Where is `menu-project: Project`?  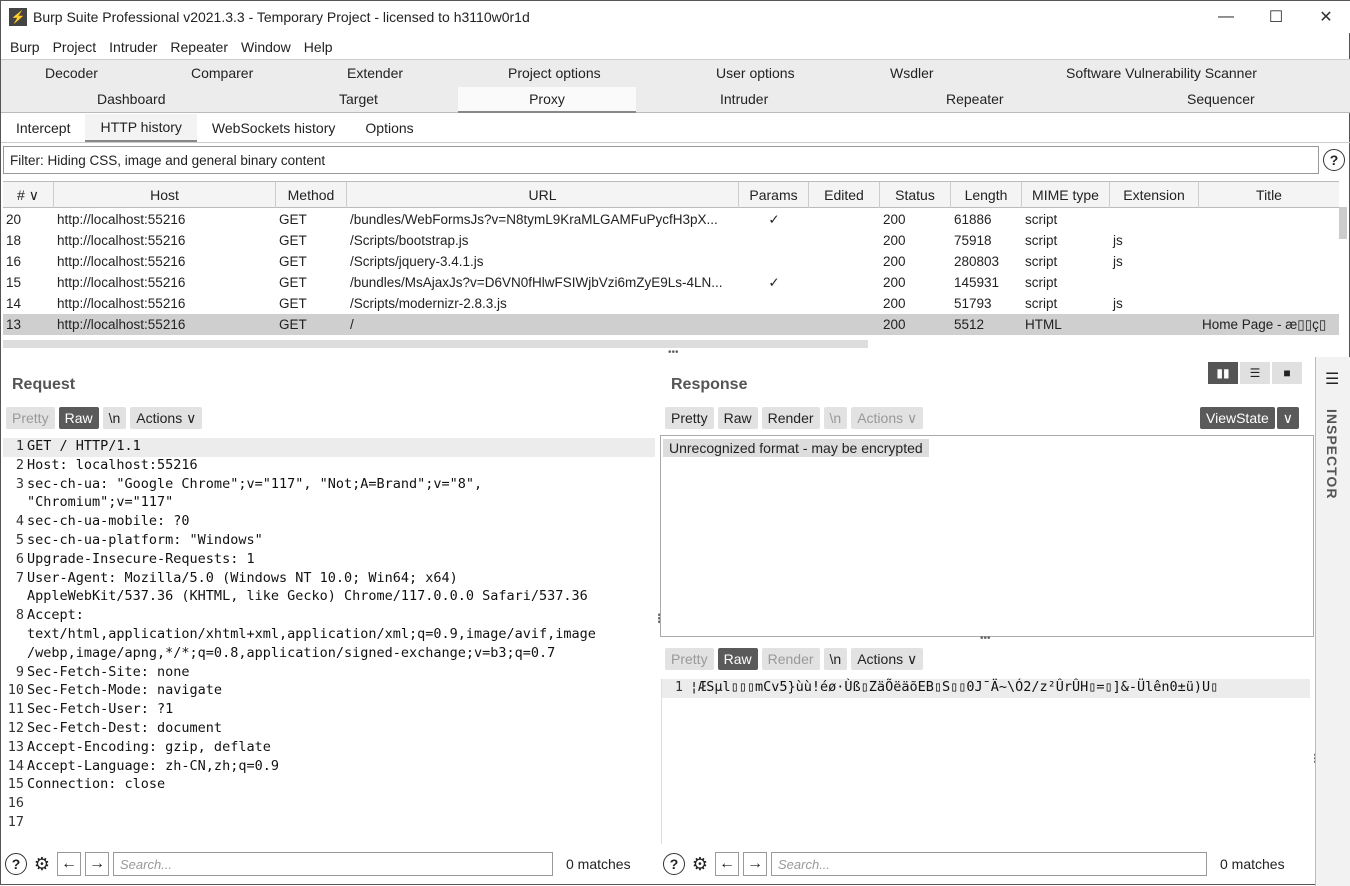
menu-project: Project is located at coordinates (75, 47).